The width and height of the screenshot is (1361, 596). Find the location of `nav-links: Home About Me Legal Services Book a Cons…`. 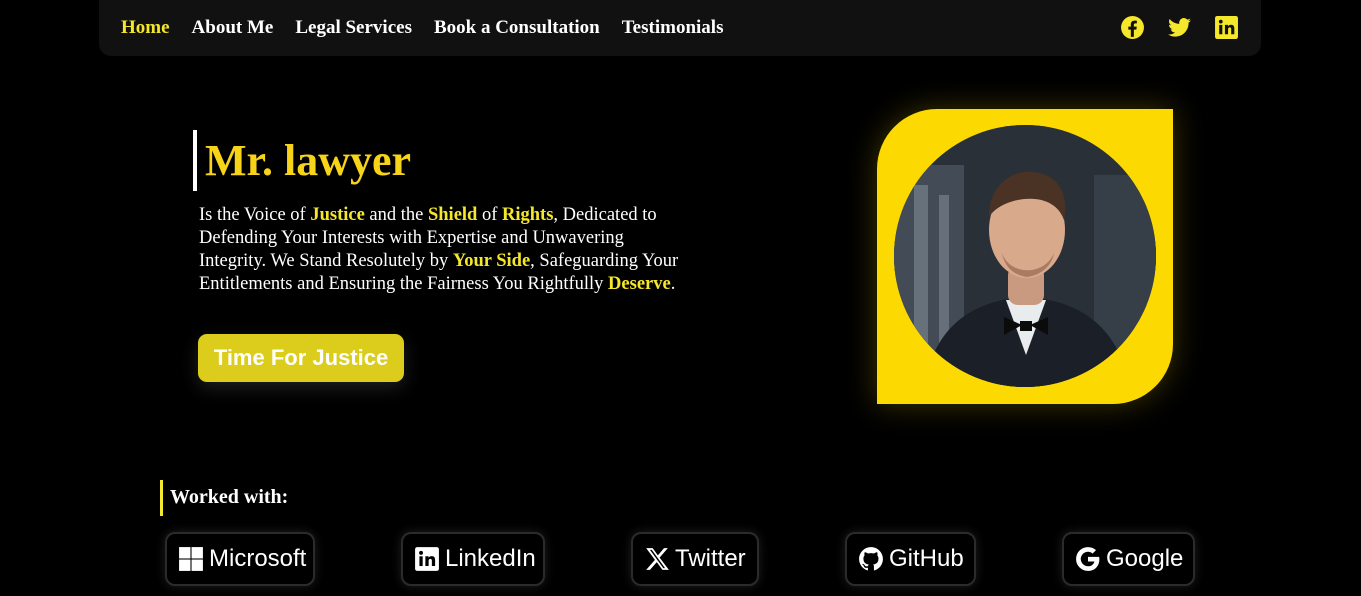

nav-links: Home About Me Legal Services Book a Cons… is located at coordinates (433, 28).